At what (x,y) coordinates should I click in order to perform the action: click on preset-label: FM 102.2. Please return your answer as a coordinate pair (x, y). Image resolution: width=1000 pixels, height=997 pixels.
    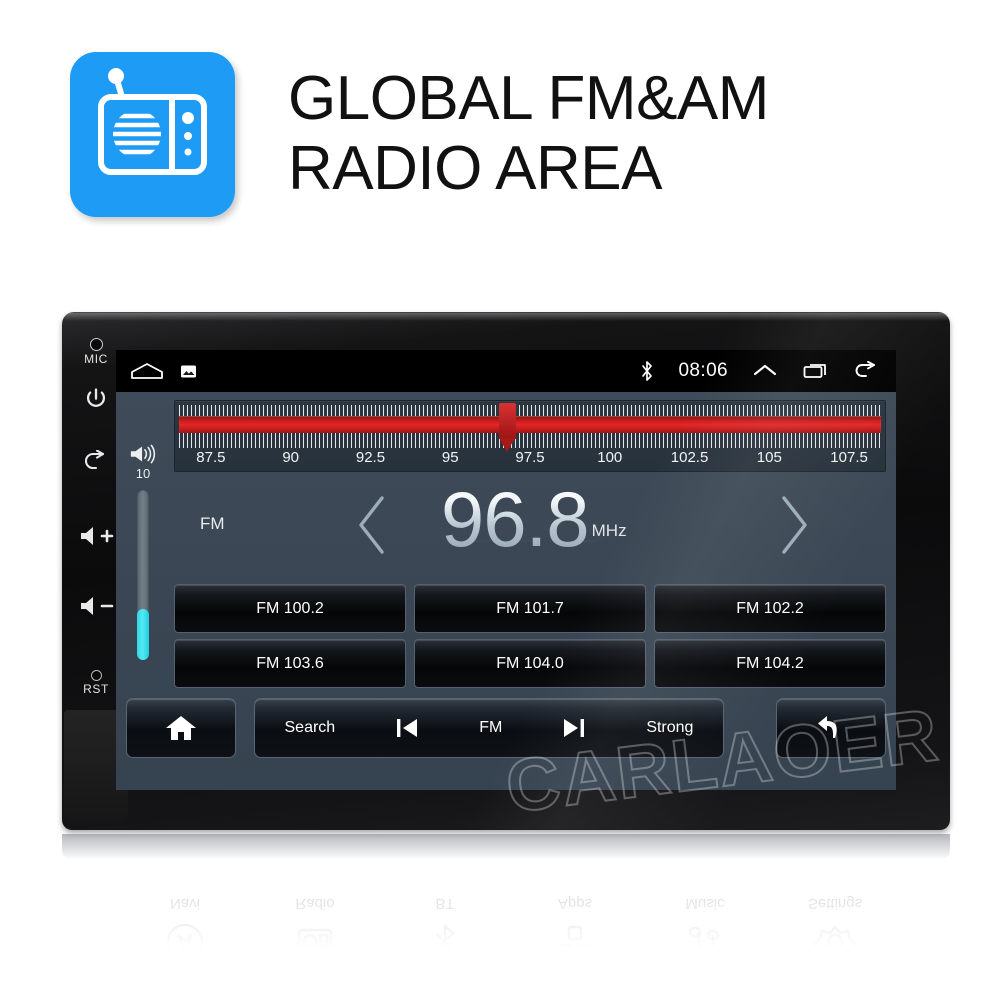
    Looking at the image, I should click on (770, 608).